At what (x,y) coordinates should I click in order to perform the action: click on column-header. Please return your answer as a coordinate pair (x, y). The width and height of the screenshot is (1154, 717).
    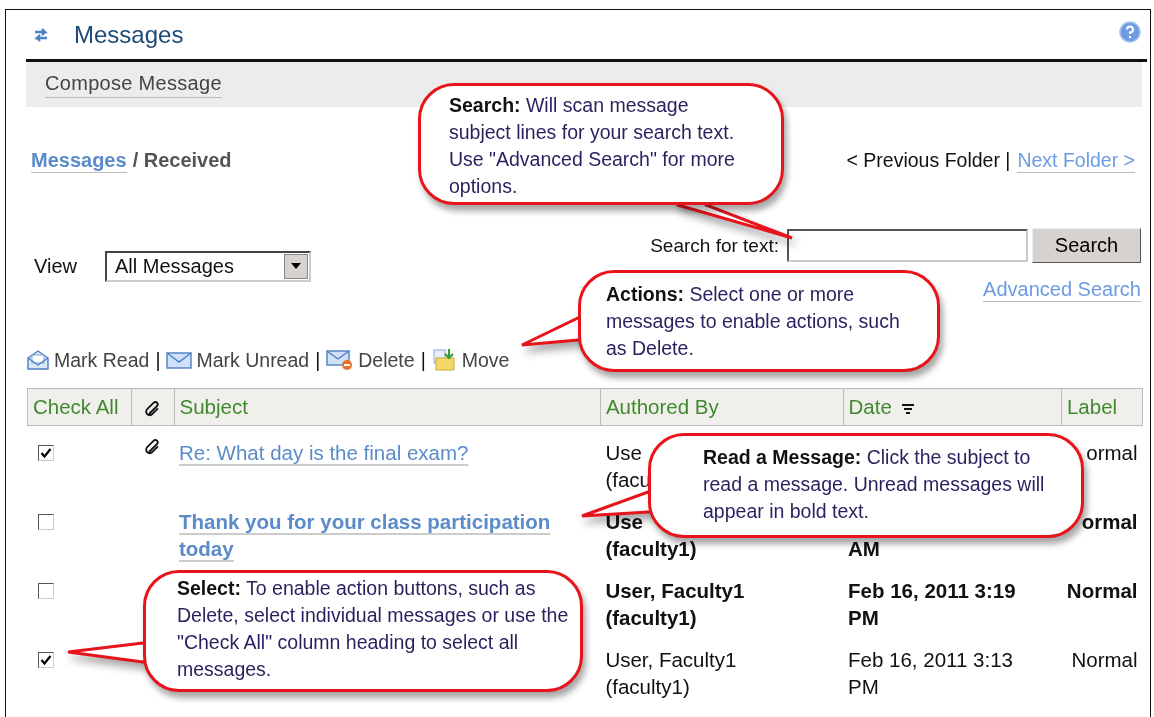
    Looking at the image, I should click on (152, 407).